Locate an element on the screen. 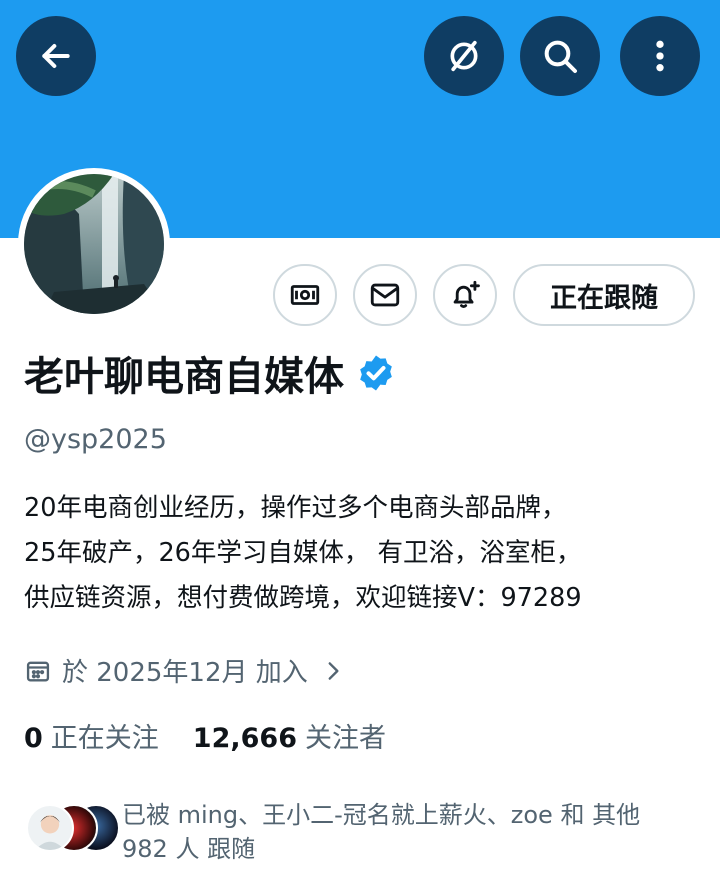 The height and width of the screenshot is (882, 720). envelope-icon is located at coordinates (385, 295).